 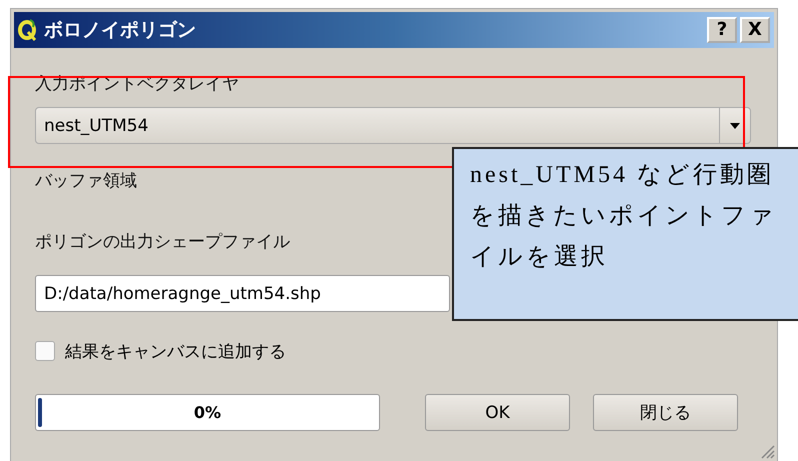 What do you see at coordinates (242, 293) in the screenshot?
I see `output-file-field: D:/data/homeragnge_utm54.shp` at bounding box center [242, 293].